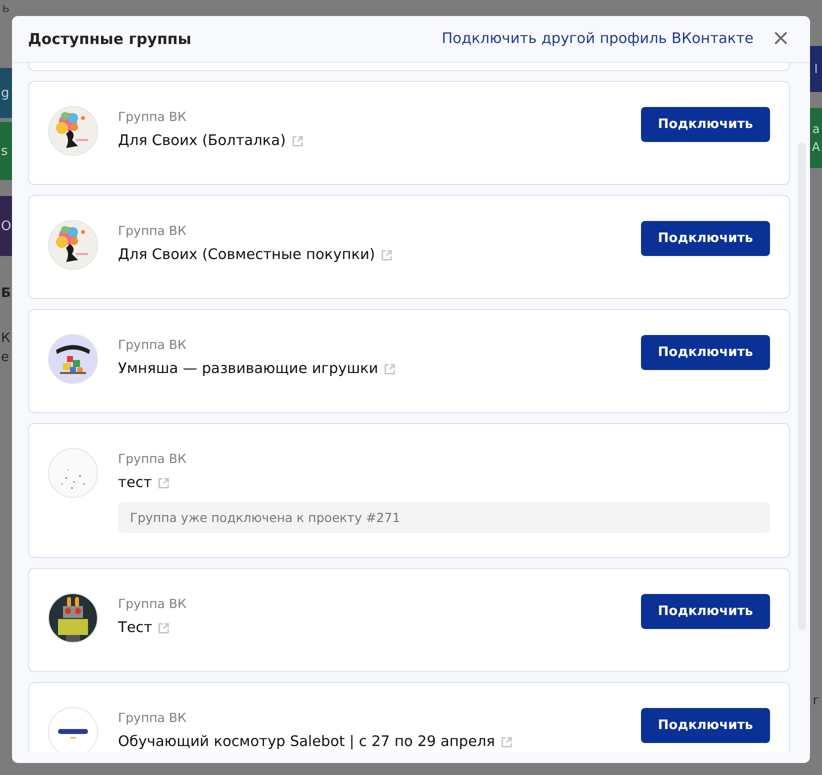 This screenshot has width=822, height=775. Describe the element at coordinates (135, 628) in the screenshot. I see `group-name: Тест` at that location.